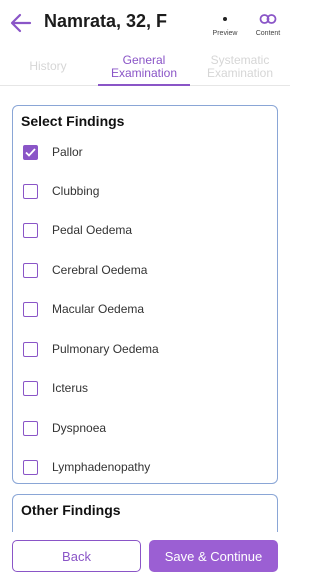  I want to click on finding-pulmonary-oedema: Pulmonary Oedema, so click(91, 349).